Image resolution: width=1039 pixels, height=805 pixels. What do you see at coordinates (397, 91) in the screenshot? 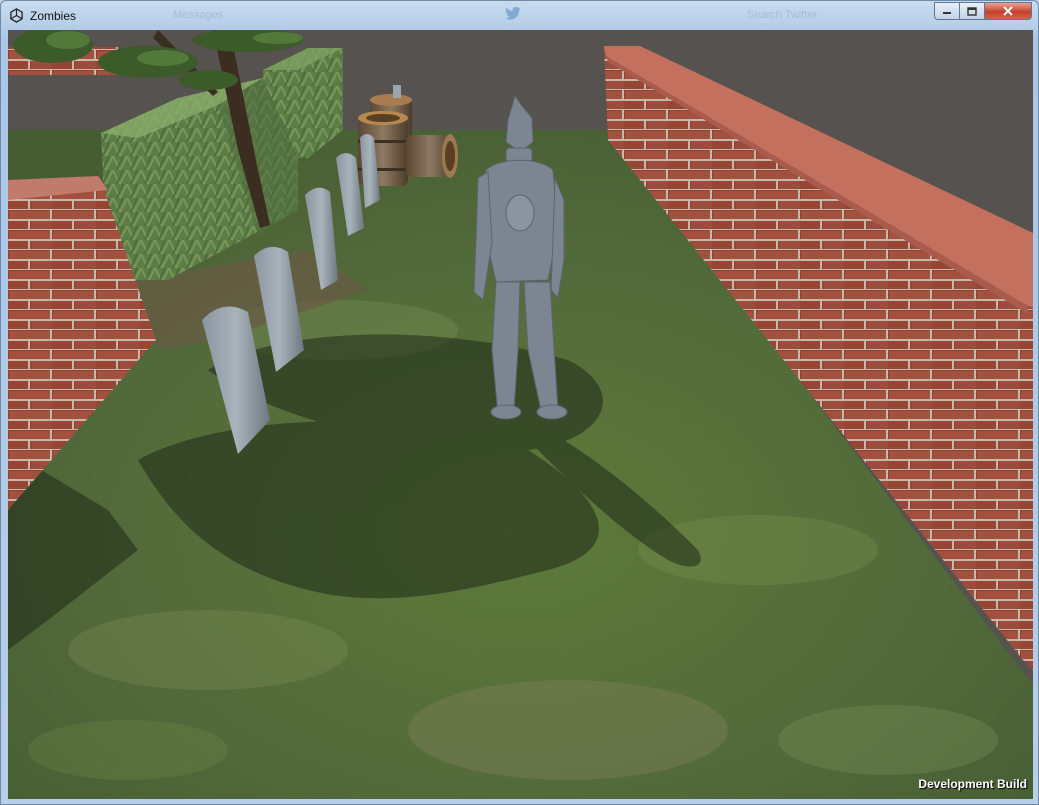
I see `small-object` at bounding box center [397, 91].